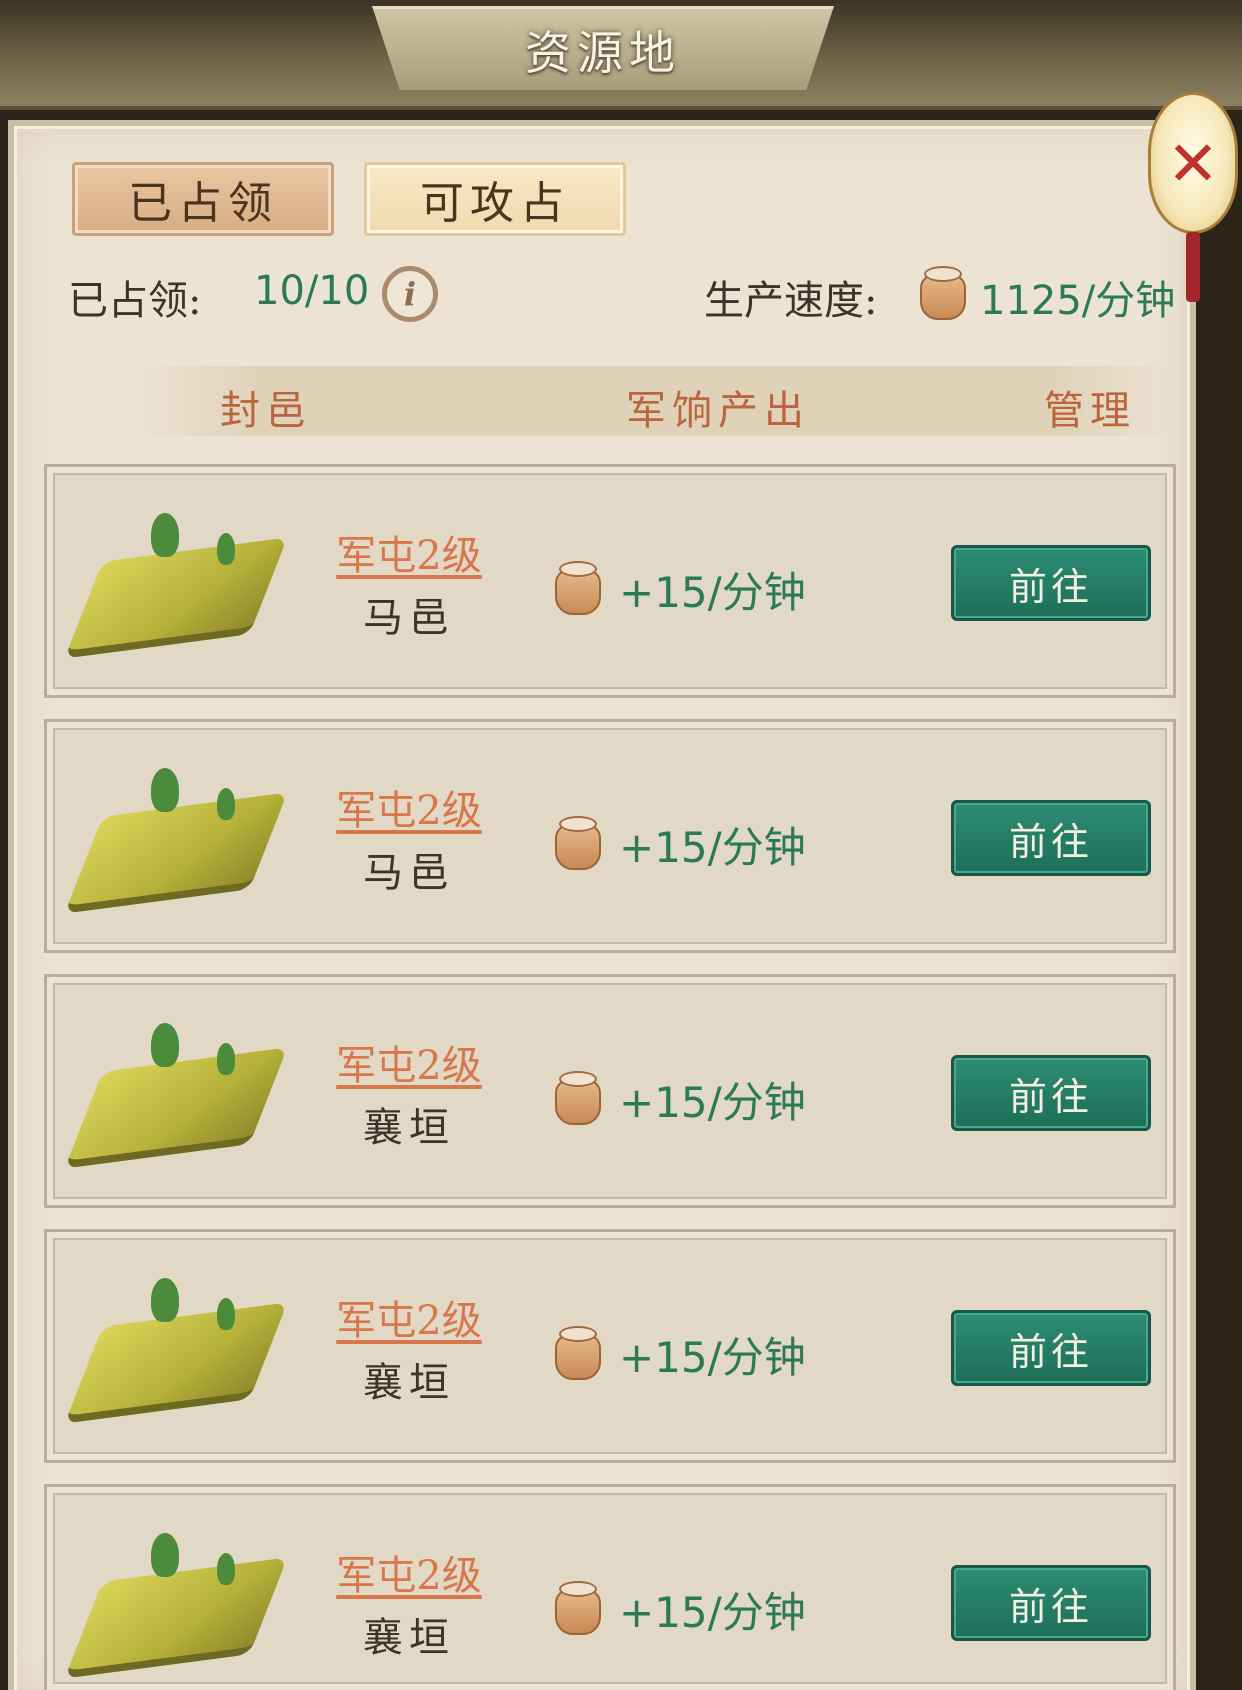 This screenshot has width=1242, height=1690. I want to click on production-speed-value: 1125/分钟, so click(1078, 301).